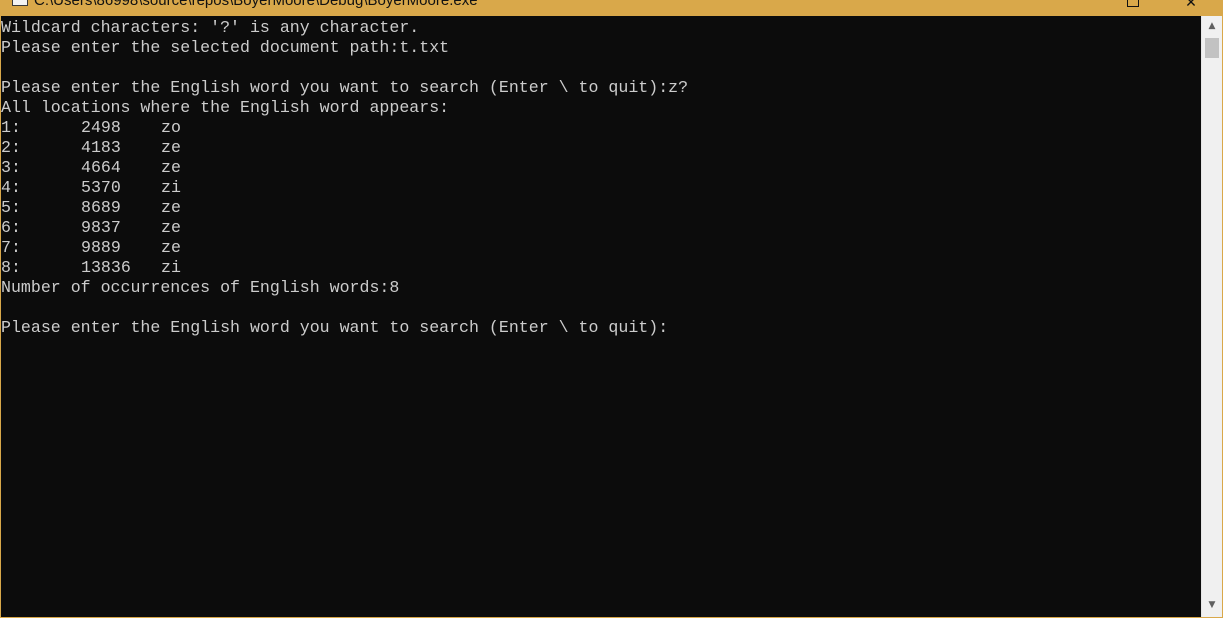 Image resolution: width=1223 pixels, height=618 pixels. Describe the element at coordinates (20, 3) in the screenshot. I see `console-window-icon` at that location.